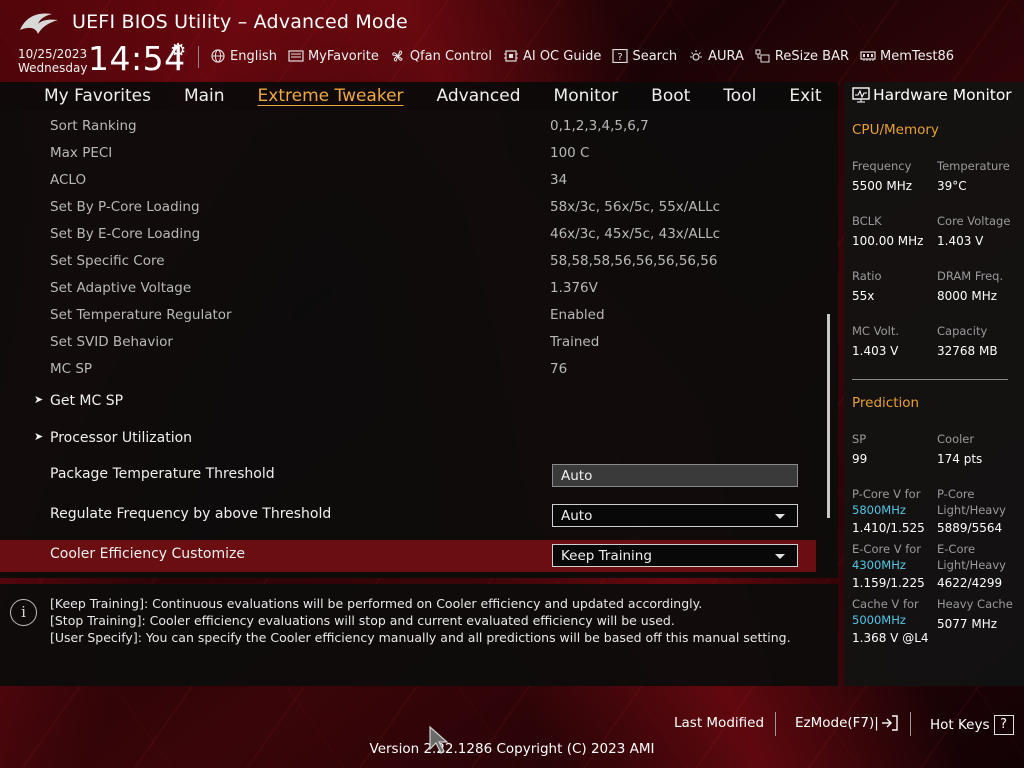 The height and width of the screenshot is (768, 1024). I want to click on tab-exit: Exit, so click(805, 96).